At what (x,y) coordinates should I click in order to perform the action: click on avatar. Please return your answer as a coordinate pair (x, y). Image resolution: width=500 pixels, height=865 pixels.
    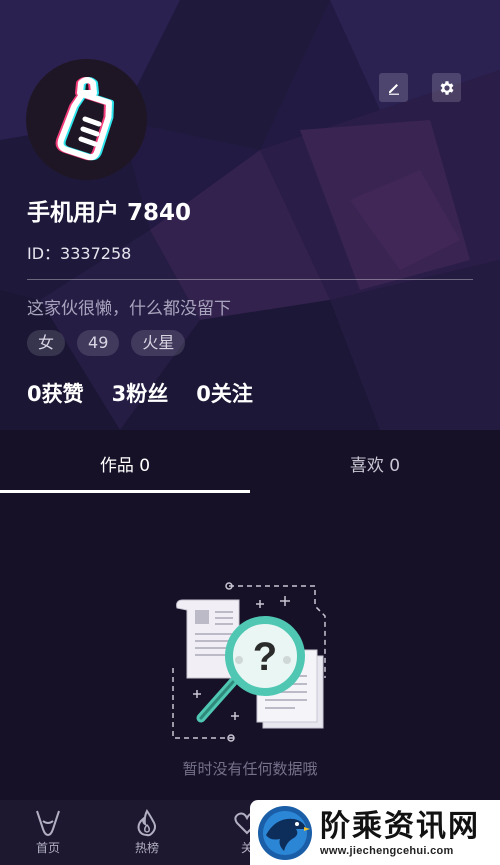
    Looking at the image, I should click on (86, 119).